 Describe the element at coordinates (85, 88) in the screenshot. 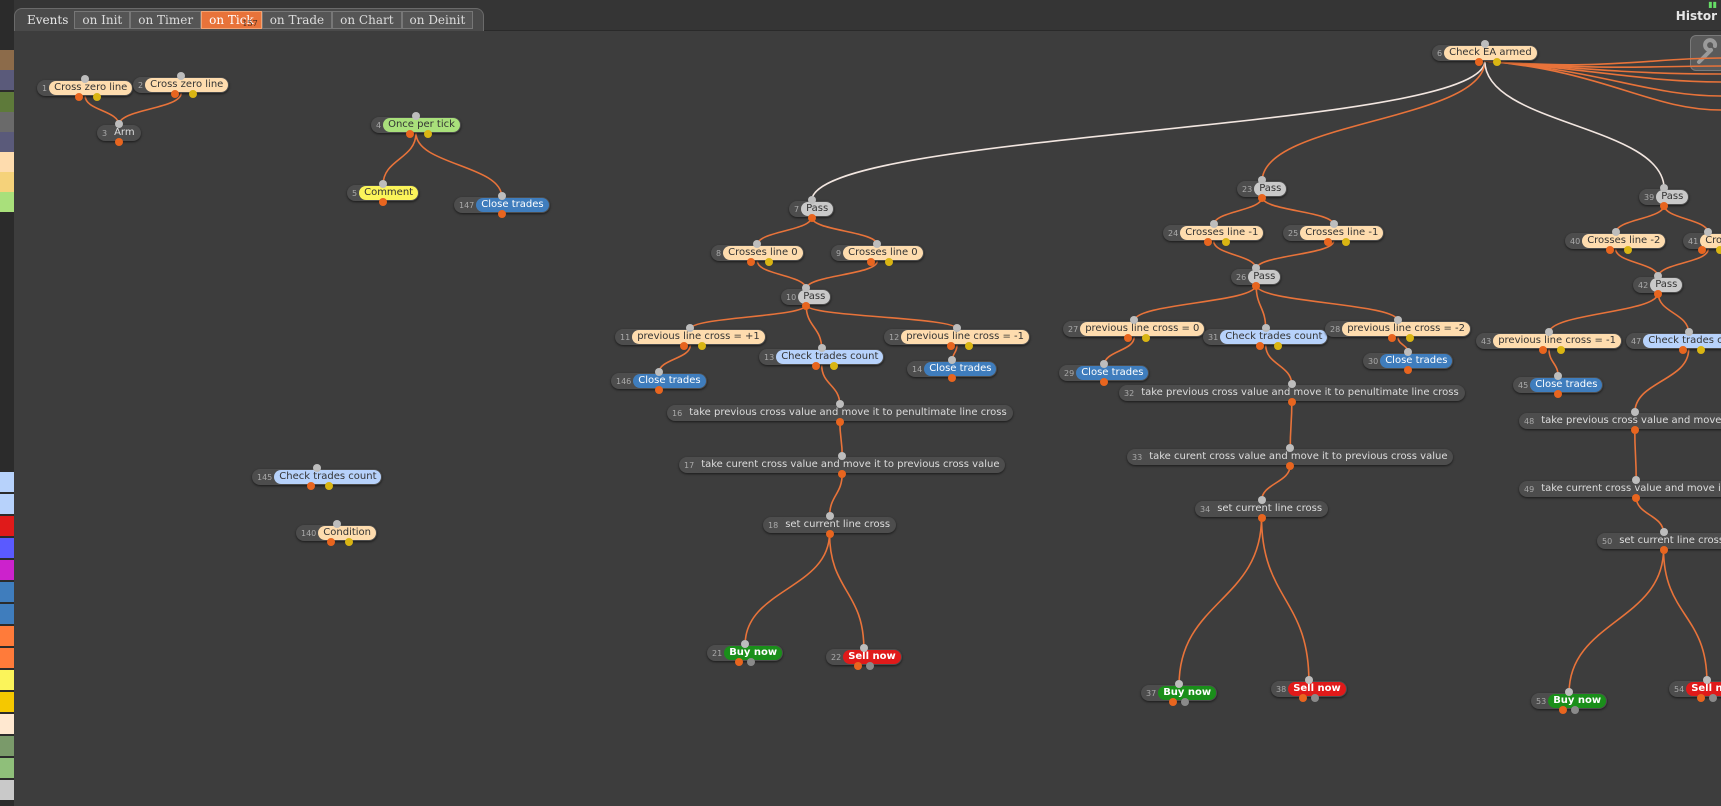

I see `node-1: 1 Cross zero line` at that location.